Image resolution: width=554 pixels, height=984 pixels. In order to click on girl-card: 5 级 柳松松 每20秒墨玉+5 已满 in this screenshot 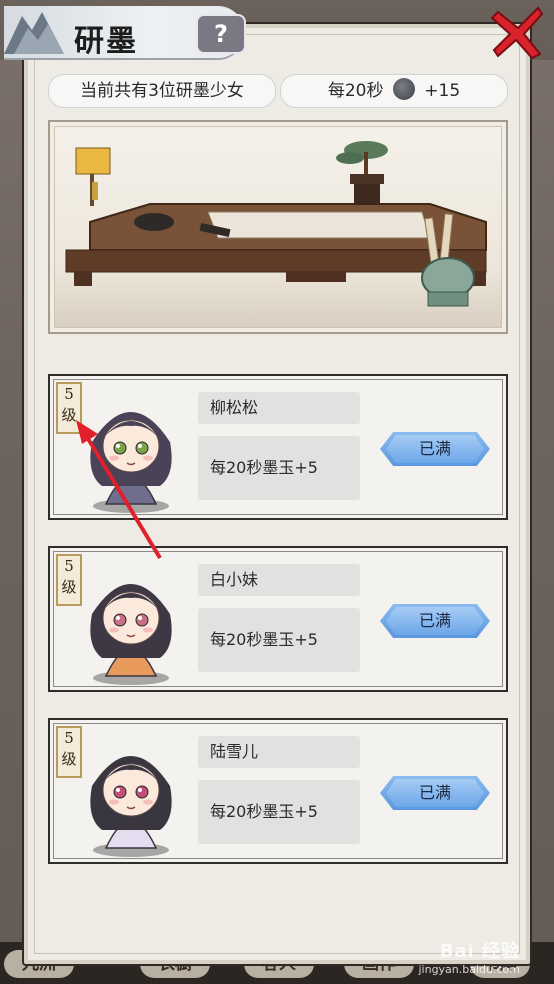, I will do `click(278, 447)`.